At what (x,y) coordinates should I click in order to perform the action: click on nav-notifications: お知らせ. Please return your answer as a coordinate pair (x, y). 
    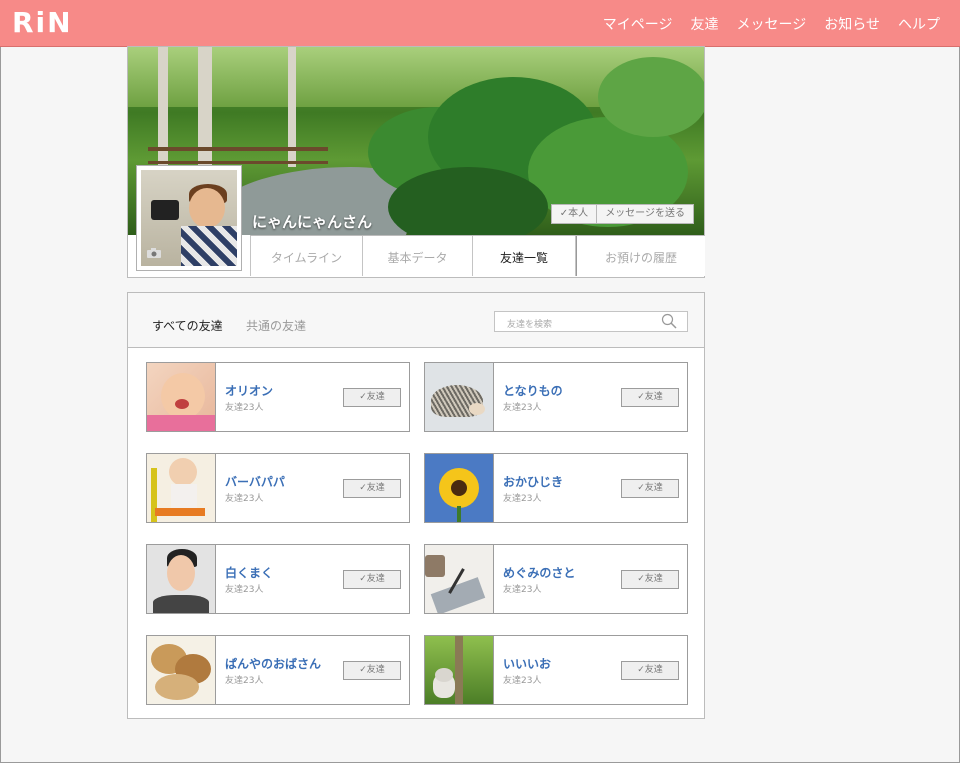
    Looking at the image, I should click on (852, 24).